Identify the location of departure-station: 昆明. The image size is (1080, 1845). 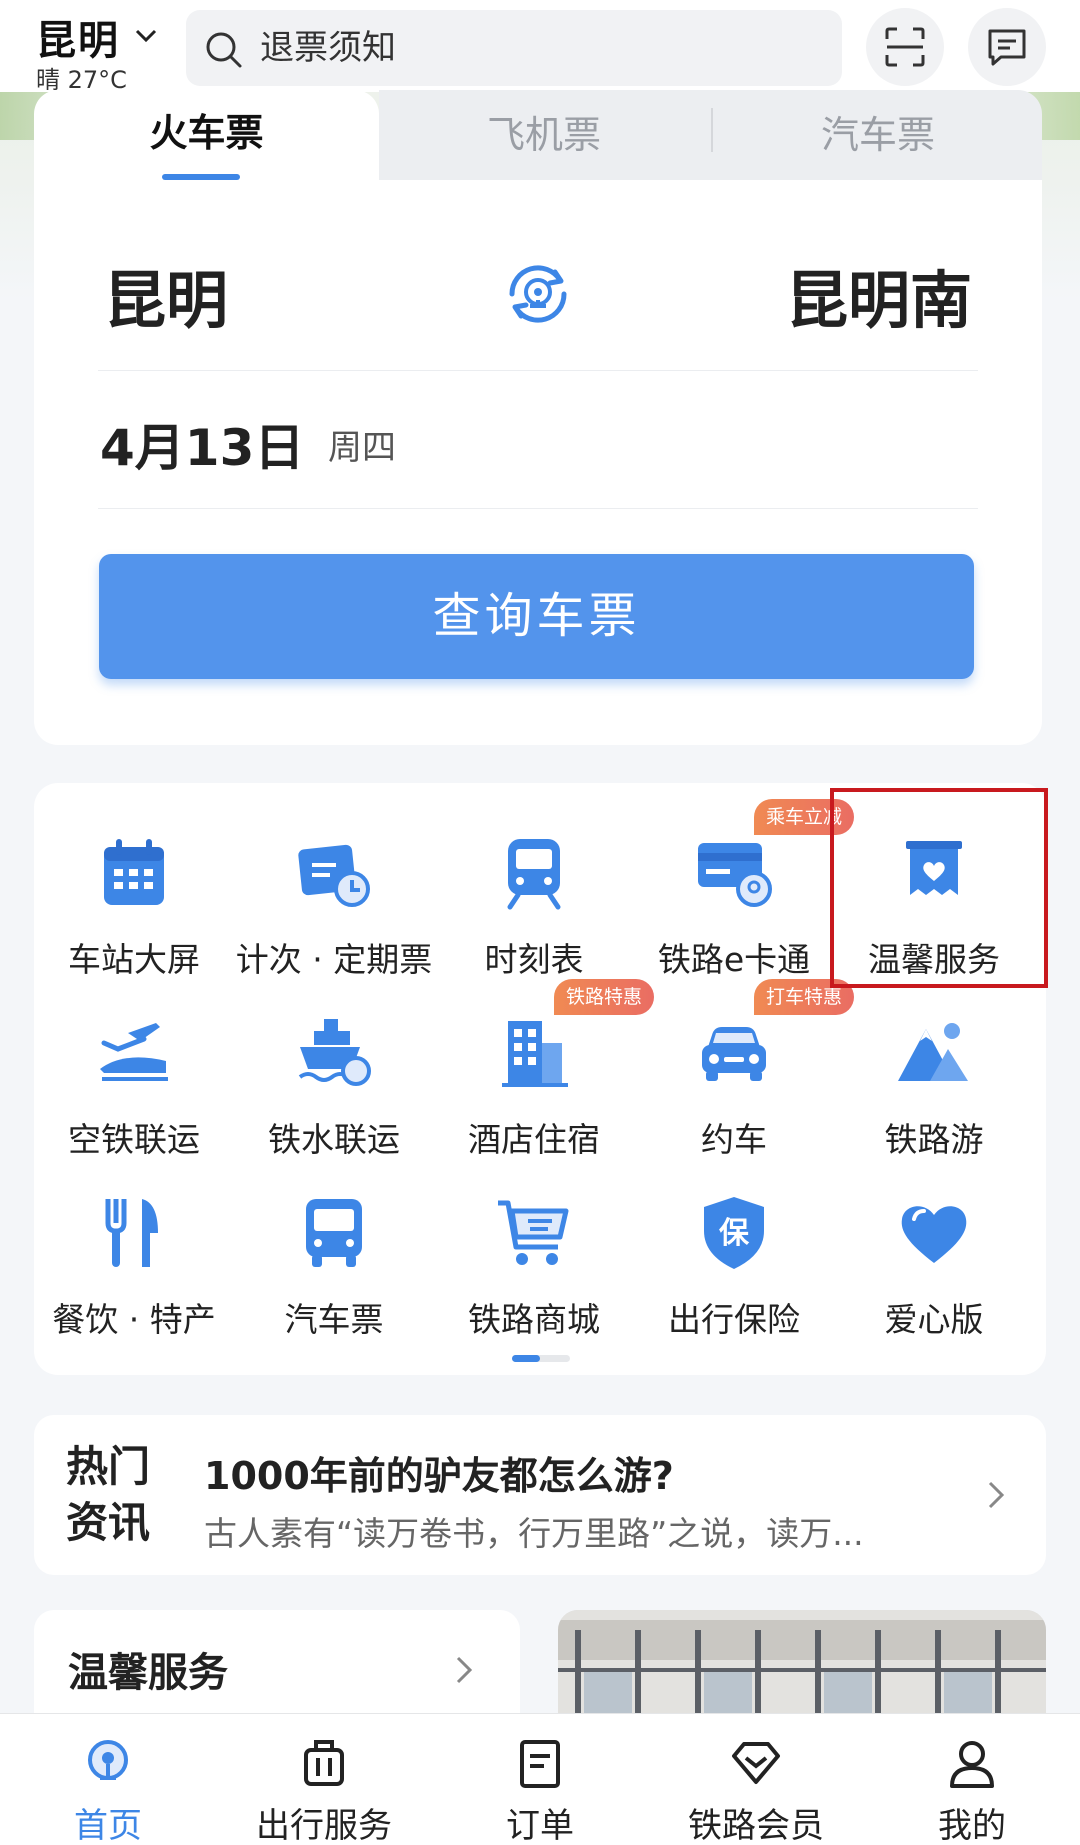
(166, 295).